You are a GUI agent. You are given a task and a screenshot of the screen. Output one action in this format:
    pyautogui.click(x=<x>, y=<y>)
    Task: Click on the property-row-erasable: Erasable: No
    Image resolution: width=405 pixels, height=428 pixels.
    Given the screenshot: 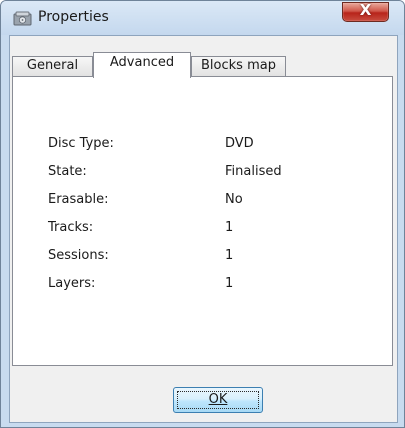 What is the action you would take?
    pyautogui.click(x=202, y=202)
    